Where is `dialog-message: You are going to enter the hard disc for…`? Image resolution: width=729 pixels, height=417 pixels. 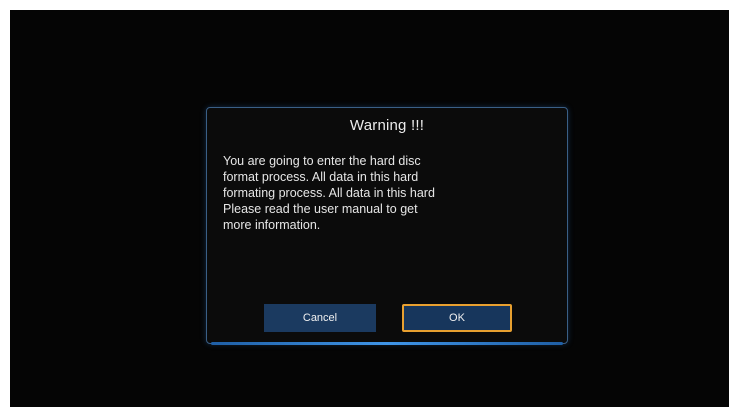
dialog-message: You are going to enter the hard disc for… is located at coordinates (383, 193).